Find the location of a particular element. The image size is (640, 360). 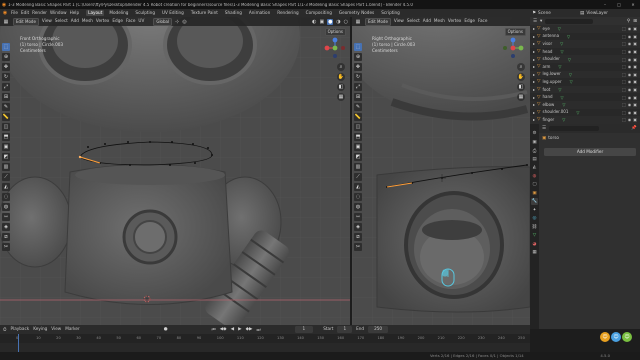

add-cube-tool-icon-r: ◫ is located at coordinates (358, 127).